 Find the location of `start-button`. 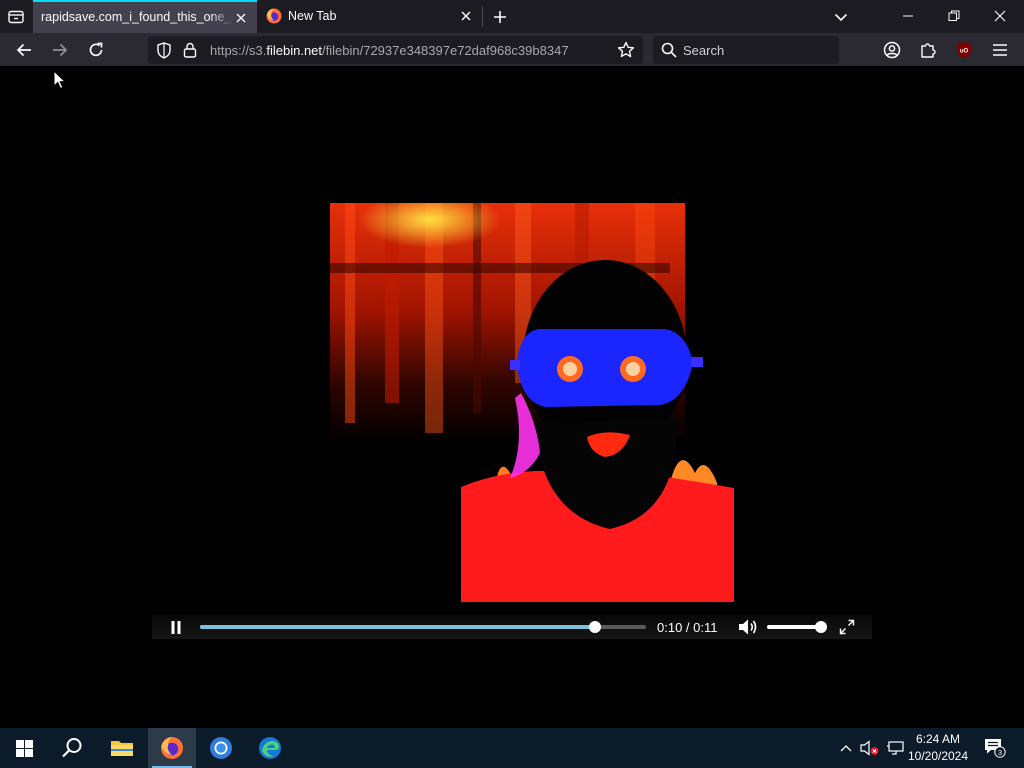

start-button is located at coordinates (24, 748).